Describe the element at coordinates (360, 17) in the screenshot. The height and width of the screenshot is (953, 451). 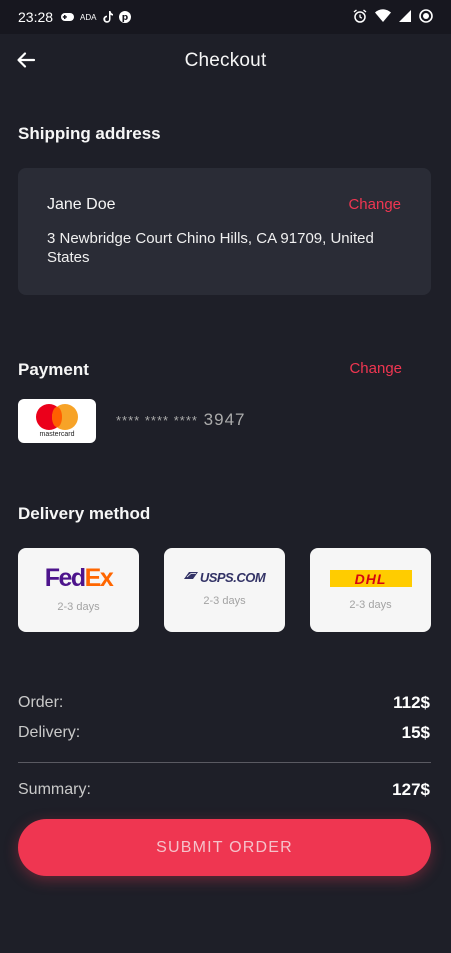
I see `alarm-icon` at that location.